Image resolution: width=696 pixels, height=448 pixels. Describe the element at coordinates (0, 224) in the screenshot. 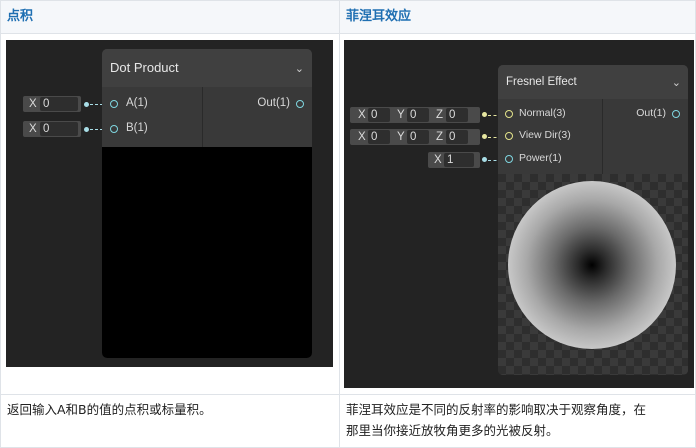

I see `table-border-left` at that location.